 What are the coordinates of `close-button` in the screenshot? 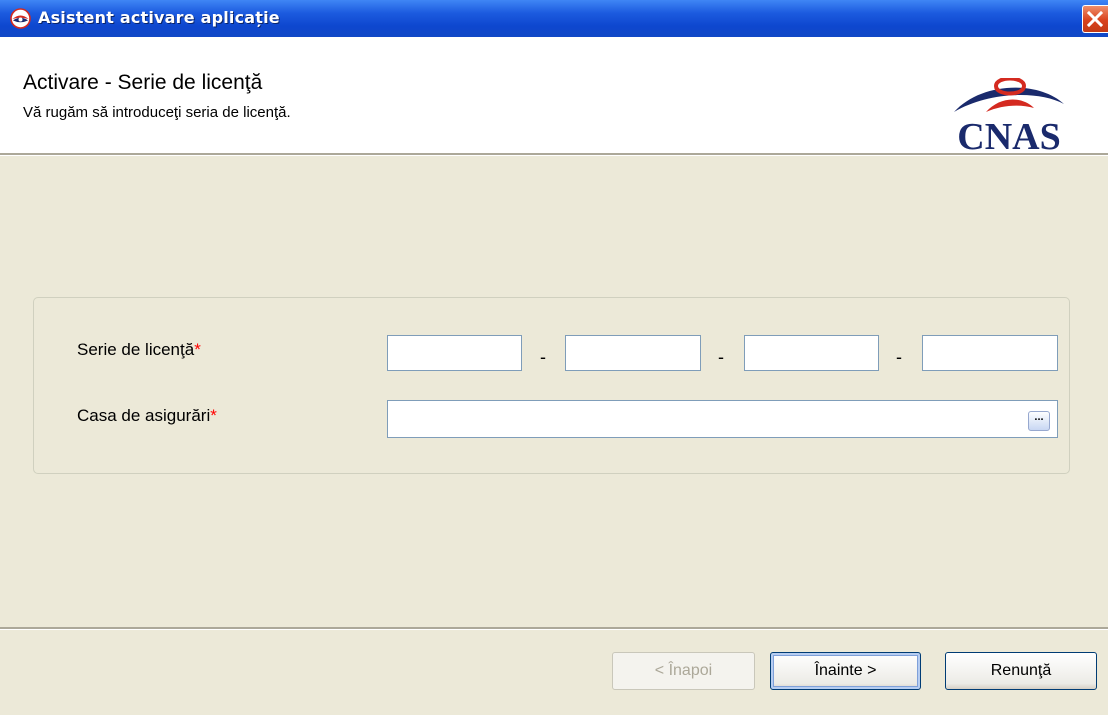 It's located at (1095, 19).